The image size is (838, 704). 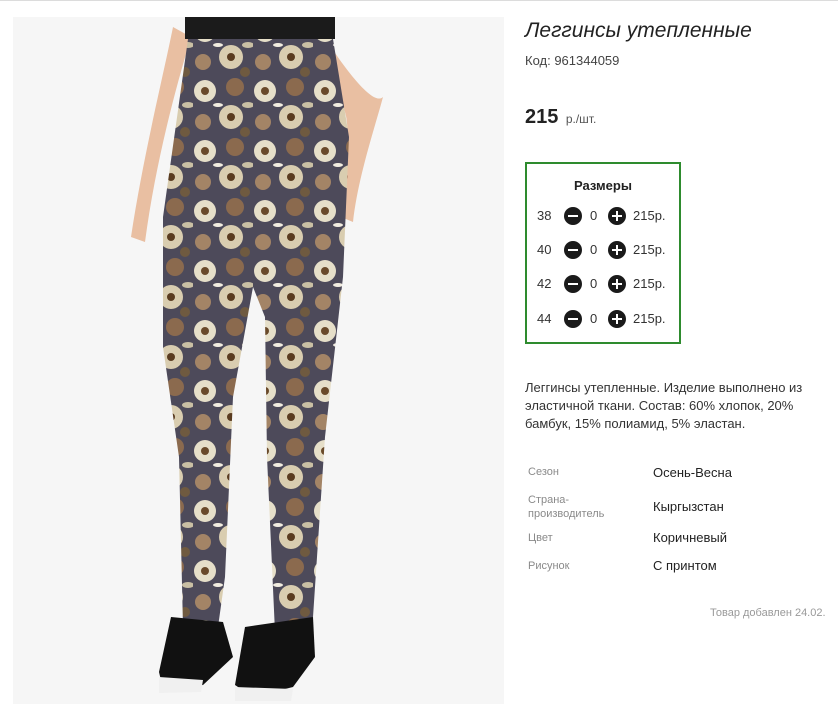 What do you see at coordinates (543, 472) in the screenshot?
I see `spec-key: Сезон` at bounding box center [543, 472].